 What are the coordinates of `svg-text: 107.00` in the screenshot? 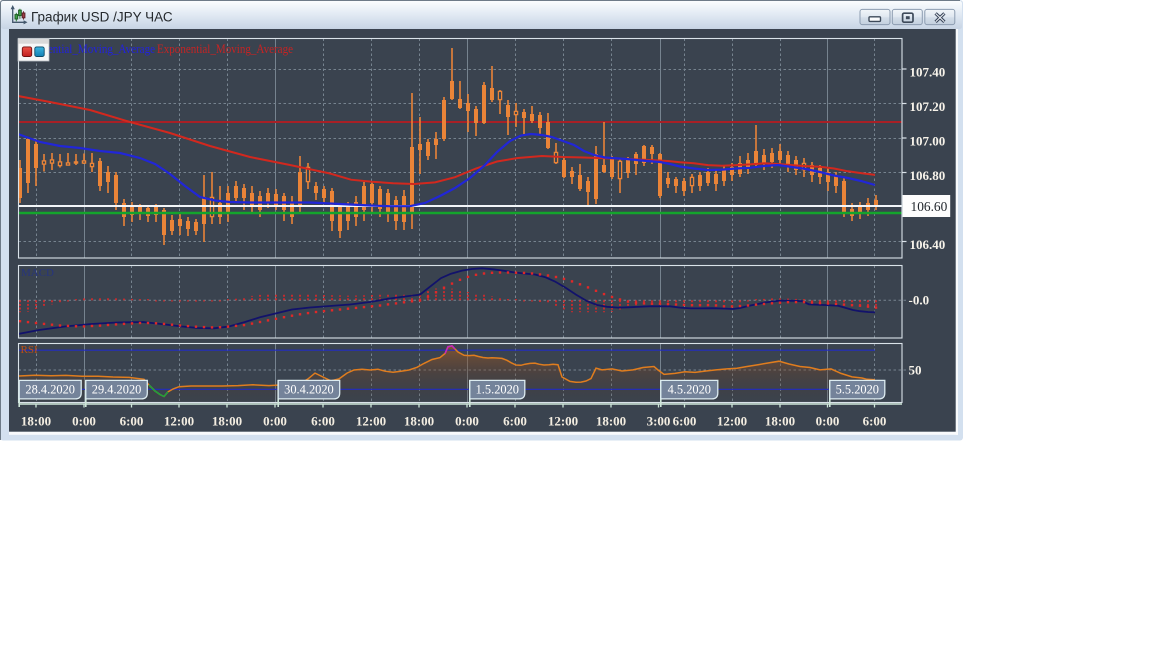 It's located at (928, 141).